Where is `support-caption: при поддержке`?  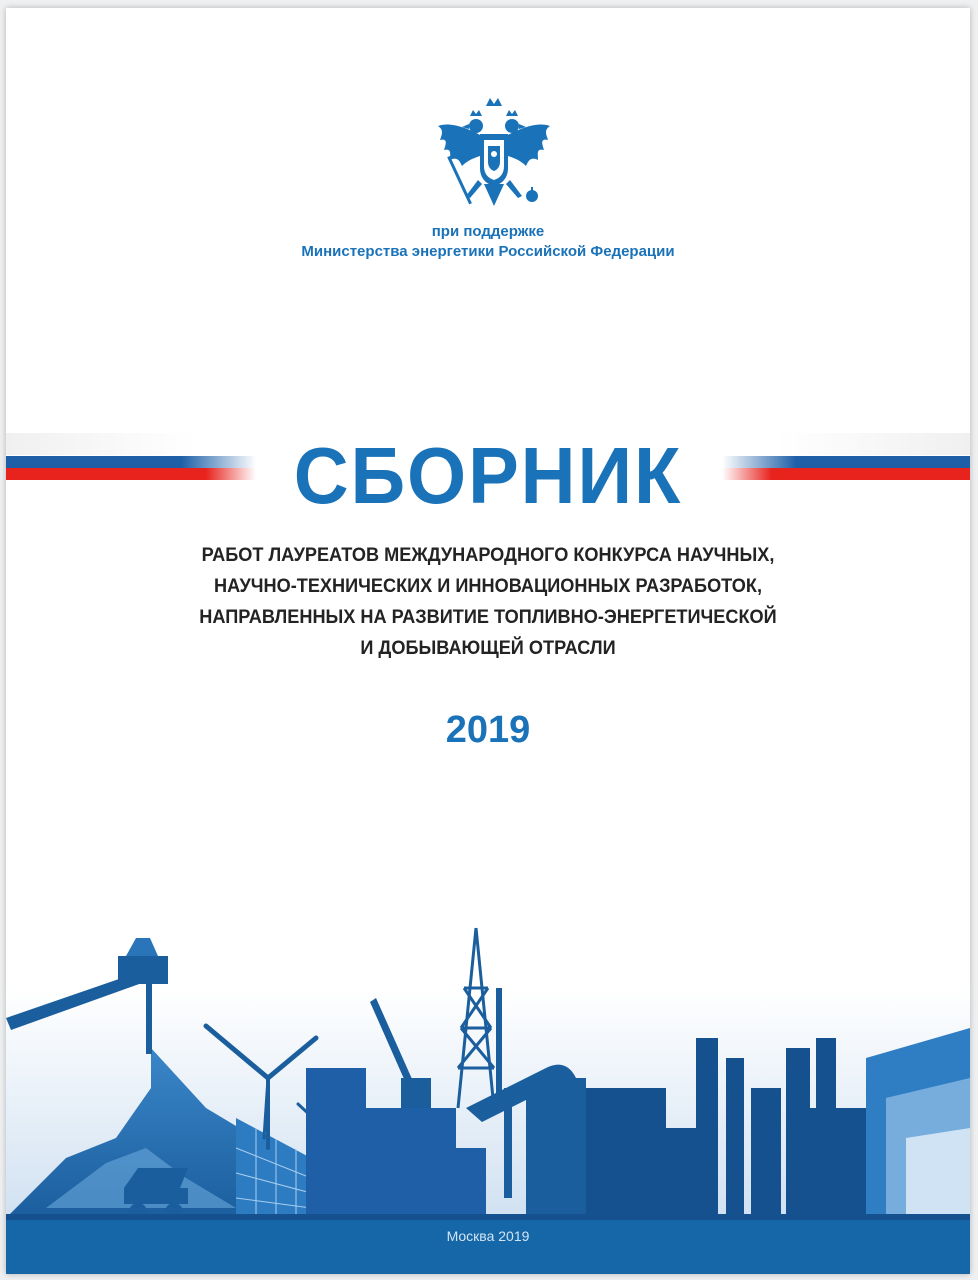
support-caption: при поддержке is located at coordinates (488, 231).